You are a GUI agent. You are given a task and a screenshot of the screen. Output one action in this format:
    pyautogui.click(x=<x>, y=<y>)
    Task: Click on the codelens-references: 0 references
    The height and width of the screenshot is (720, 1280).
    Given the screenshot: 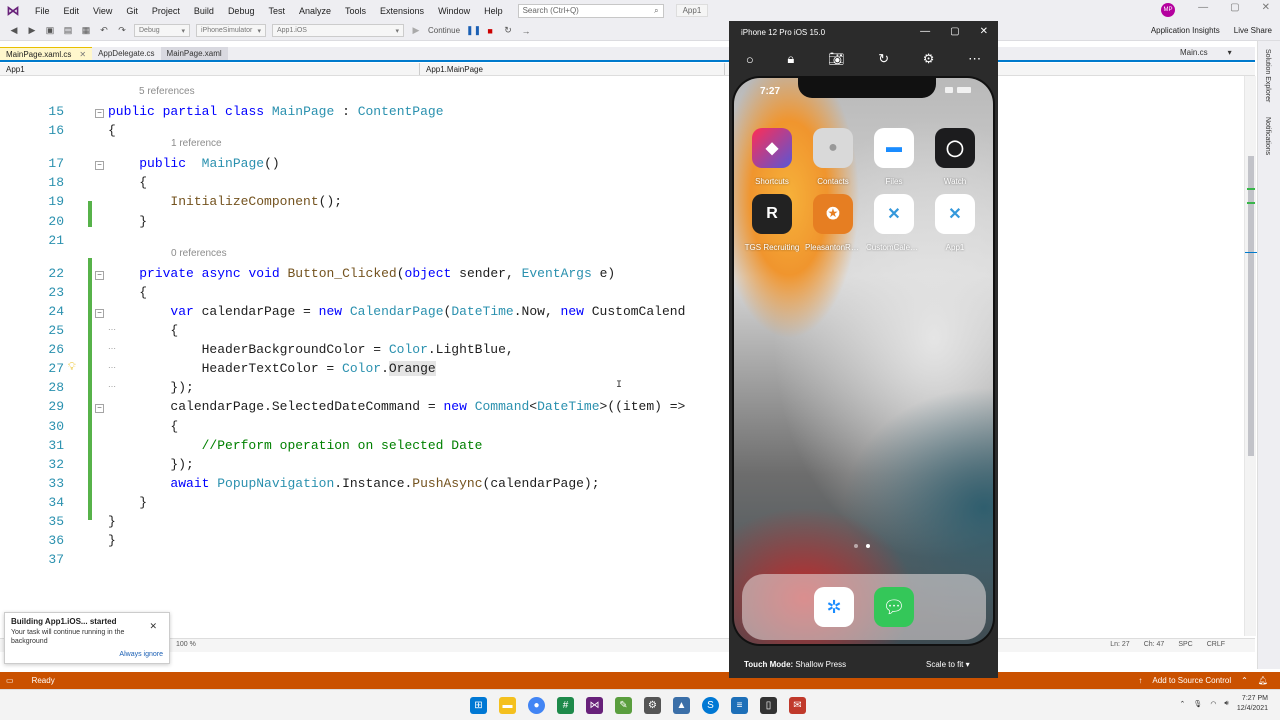 What is the action you would take?
    pyautogui.click(x=199, y=253)
    